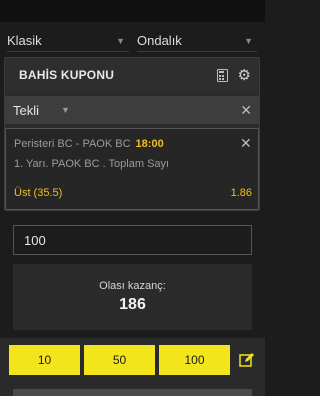 Image resolution: width=320 pixels, height=396 pixels. I want to click on odds-mode-label: Klasik, so click(24, 40).